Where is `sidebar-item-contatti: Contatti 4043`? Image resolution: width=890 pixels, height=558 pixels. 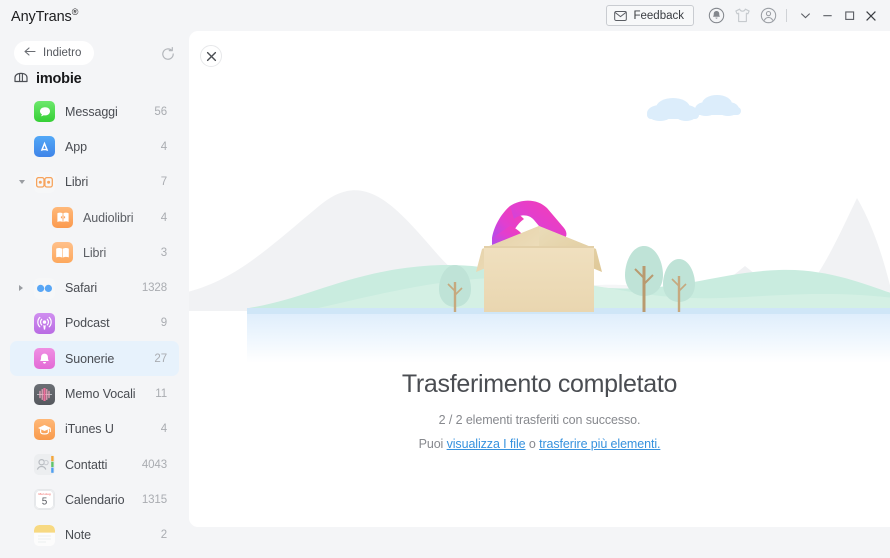 sidebar-item-contatti: Contatti 4043 is located at coordinates (94, 464).